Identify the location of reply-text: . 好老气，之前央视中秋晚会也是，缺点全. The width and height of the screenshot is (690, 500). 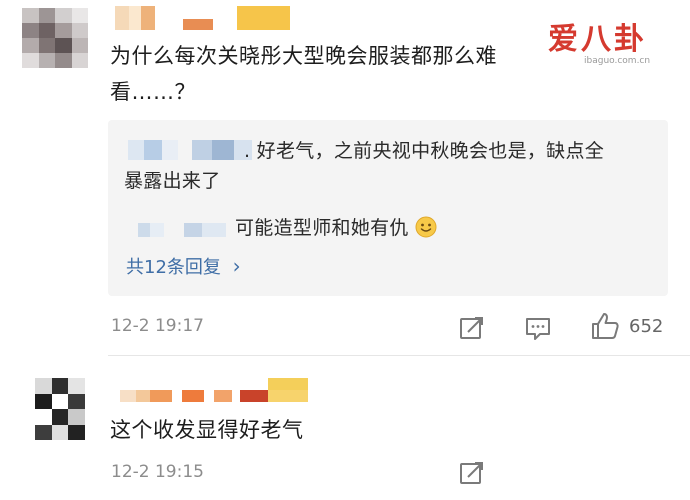
(454, 151).